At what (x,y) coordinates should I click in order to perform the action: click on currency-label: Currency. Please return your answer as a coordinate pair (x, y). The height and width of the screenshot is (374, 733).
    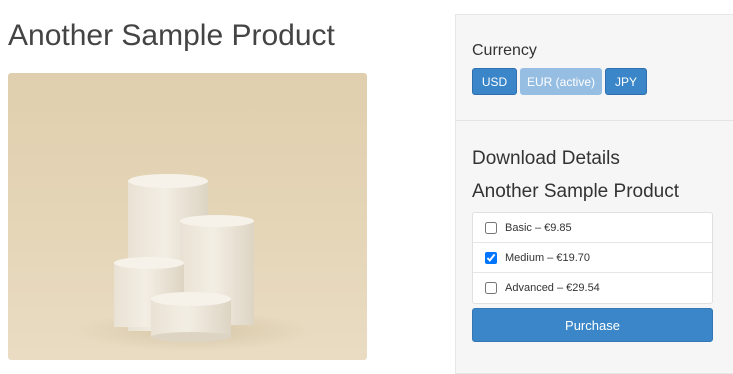
    Looking at the image, I should click on (504, 50).